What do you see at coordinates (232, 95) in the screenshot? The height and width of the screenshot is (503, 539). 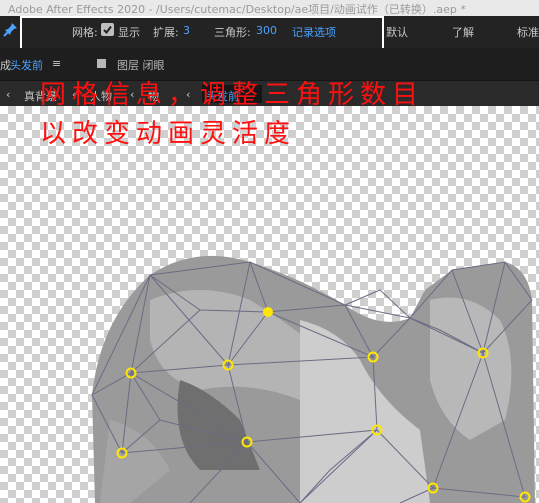 I see `annotation-line-1: 网格信息，调整三角形数目` at bounding box center [232, 95].